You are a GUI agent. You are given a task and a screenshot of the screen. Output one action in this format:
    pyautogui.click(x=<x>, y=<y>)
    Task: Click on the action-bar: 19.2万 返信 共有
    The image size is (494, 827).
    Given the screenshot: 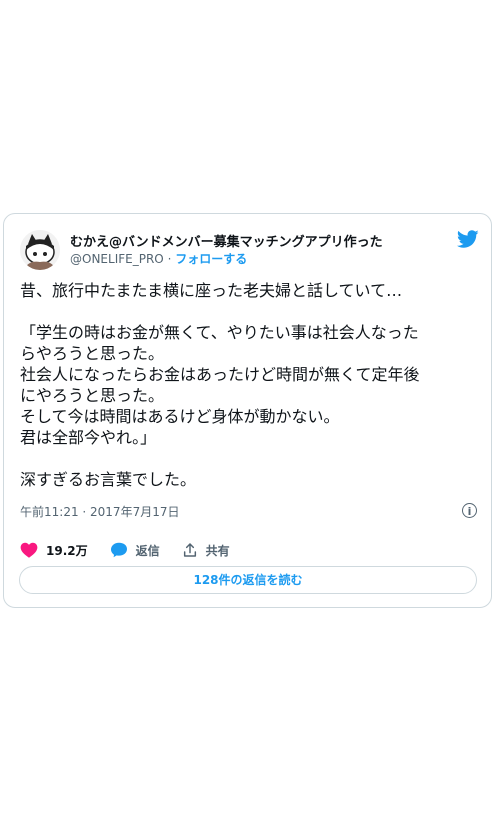 What is the action you would take?
    pyautogui.click(x=136, y=550)
    